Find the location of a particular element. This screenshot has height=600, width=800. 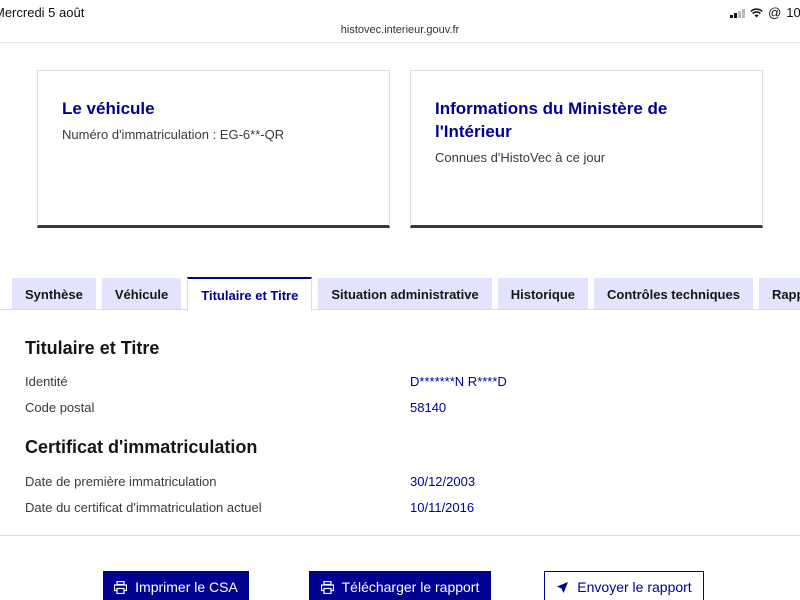

tab-historique: Historique is located at coordinates (543, 294).